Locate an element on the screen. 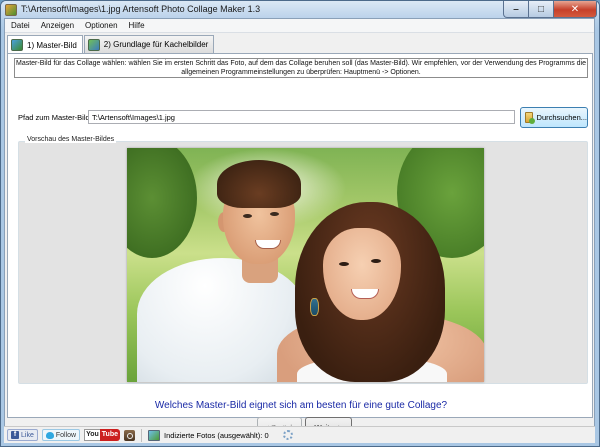  tab-master-image: 1) Master-Bild is located at coordinates (45, 44).